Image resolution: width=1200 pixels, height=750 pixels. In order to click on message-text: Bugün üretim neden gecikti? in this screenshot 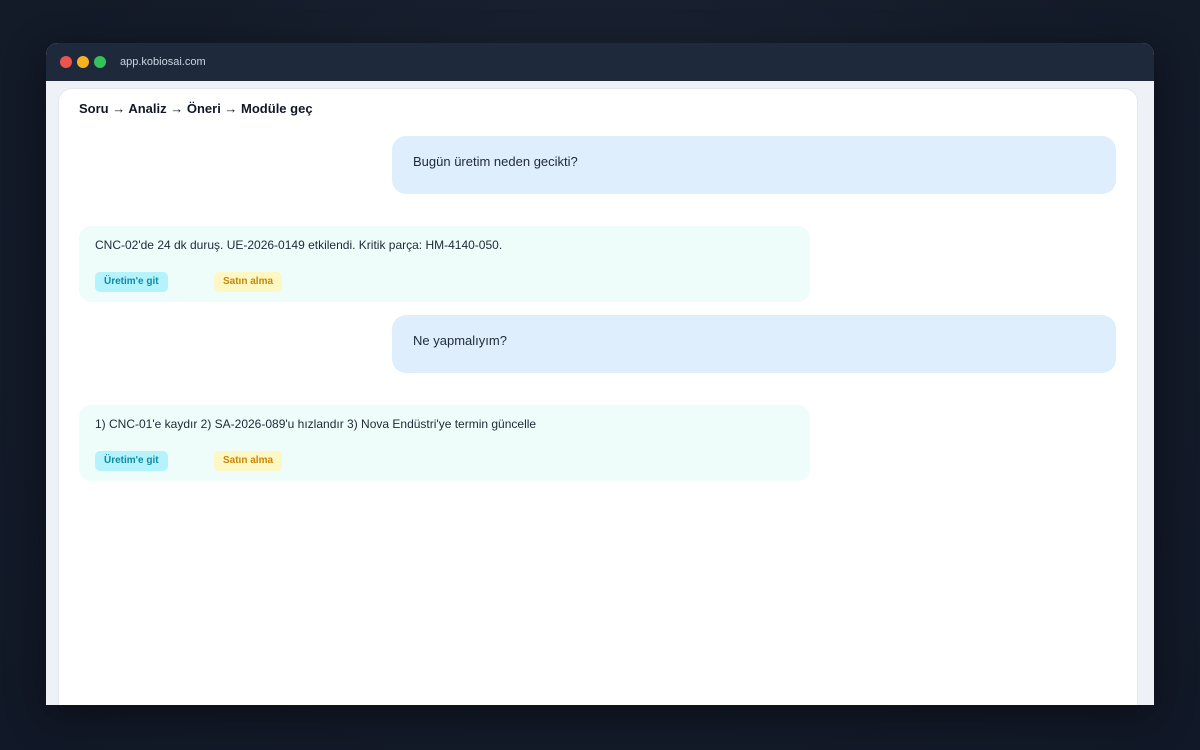, I will do `click(495, 161)`.